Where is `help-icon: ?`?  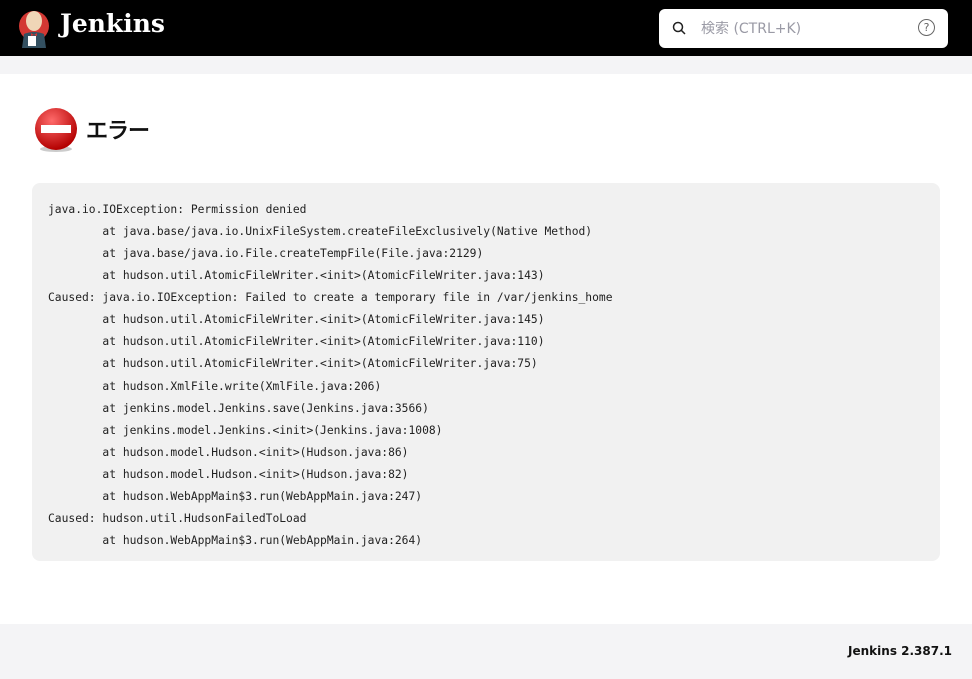
help-icon: ? is located at coordinates (926, 27).